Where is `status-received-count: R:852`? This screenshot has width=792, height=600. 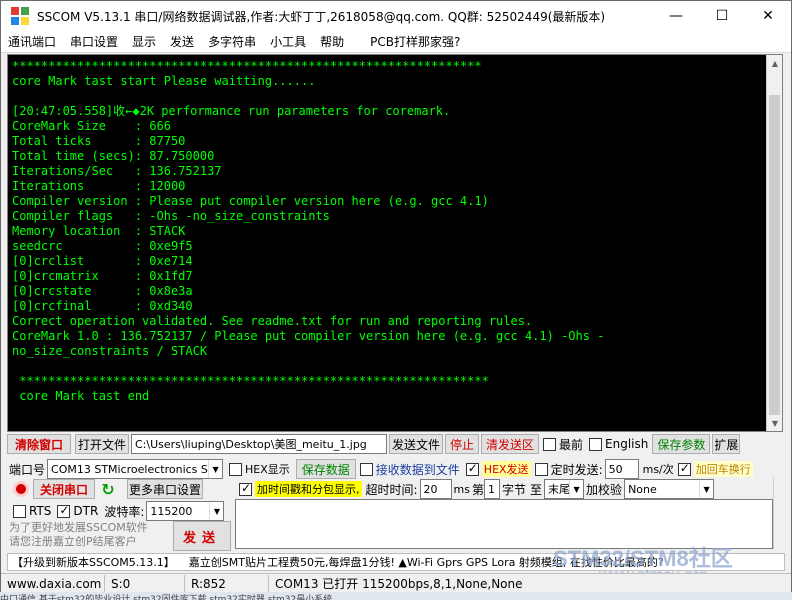 status-received-count: R:852 is located at coordinates (227, 583).